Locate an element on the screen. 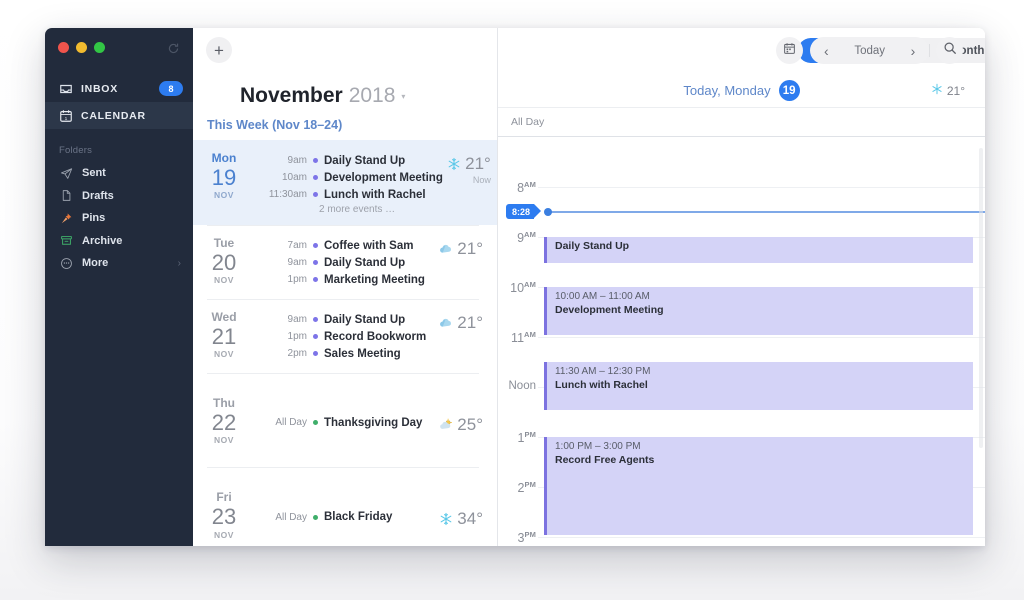 The width and height of the screenshot is (1024, 600). day-of-week: Tue is located at coordinates (224, 243).